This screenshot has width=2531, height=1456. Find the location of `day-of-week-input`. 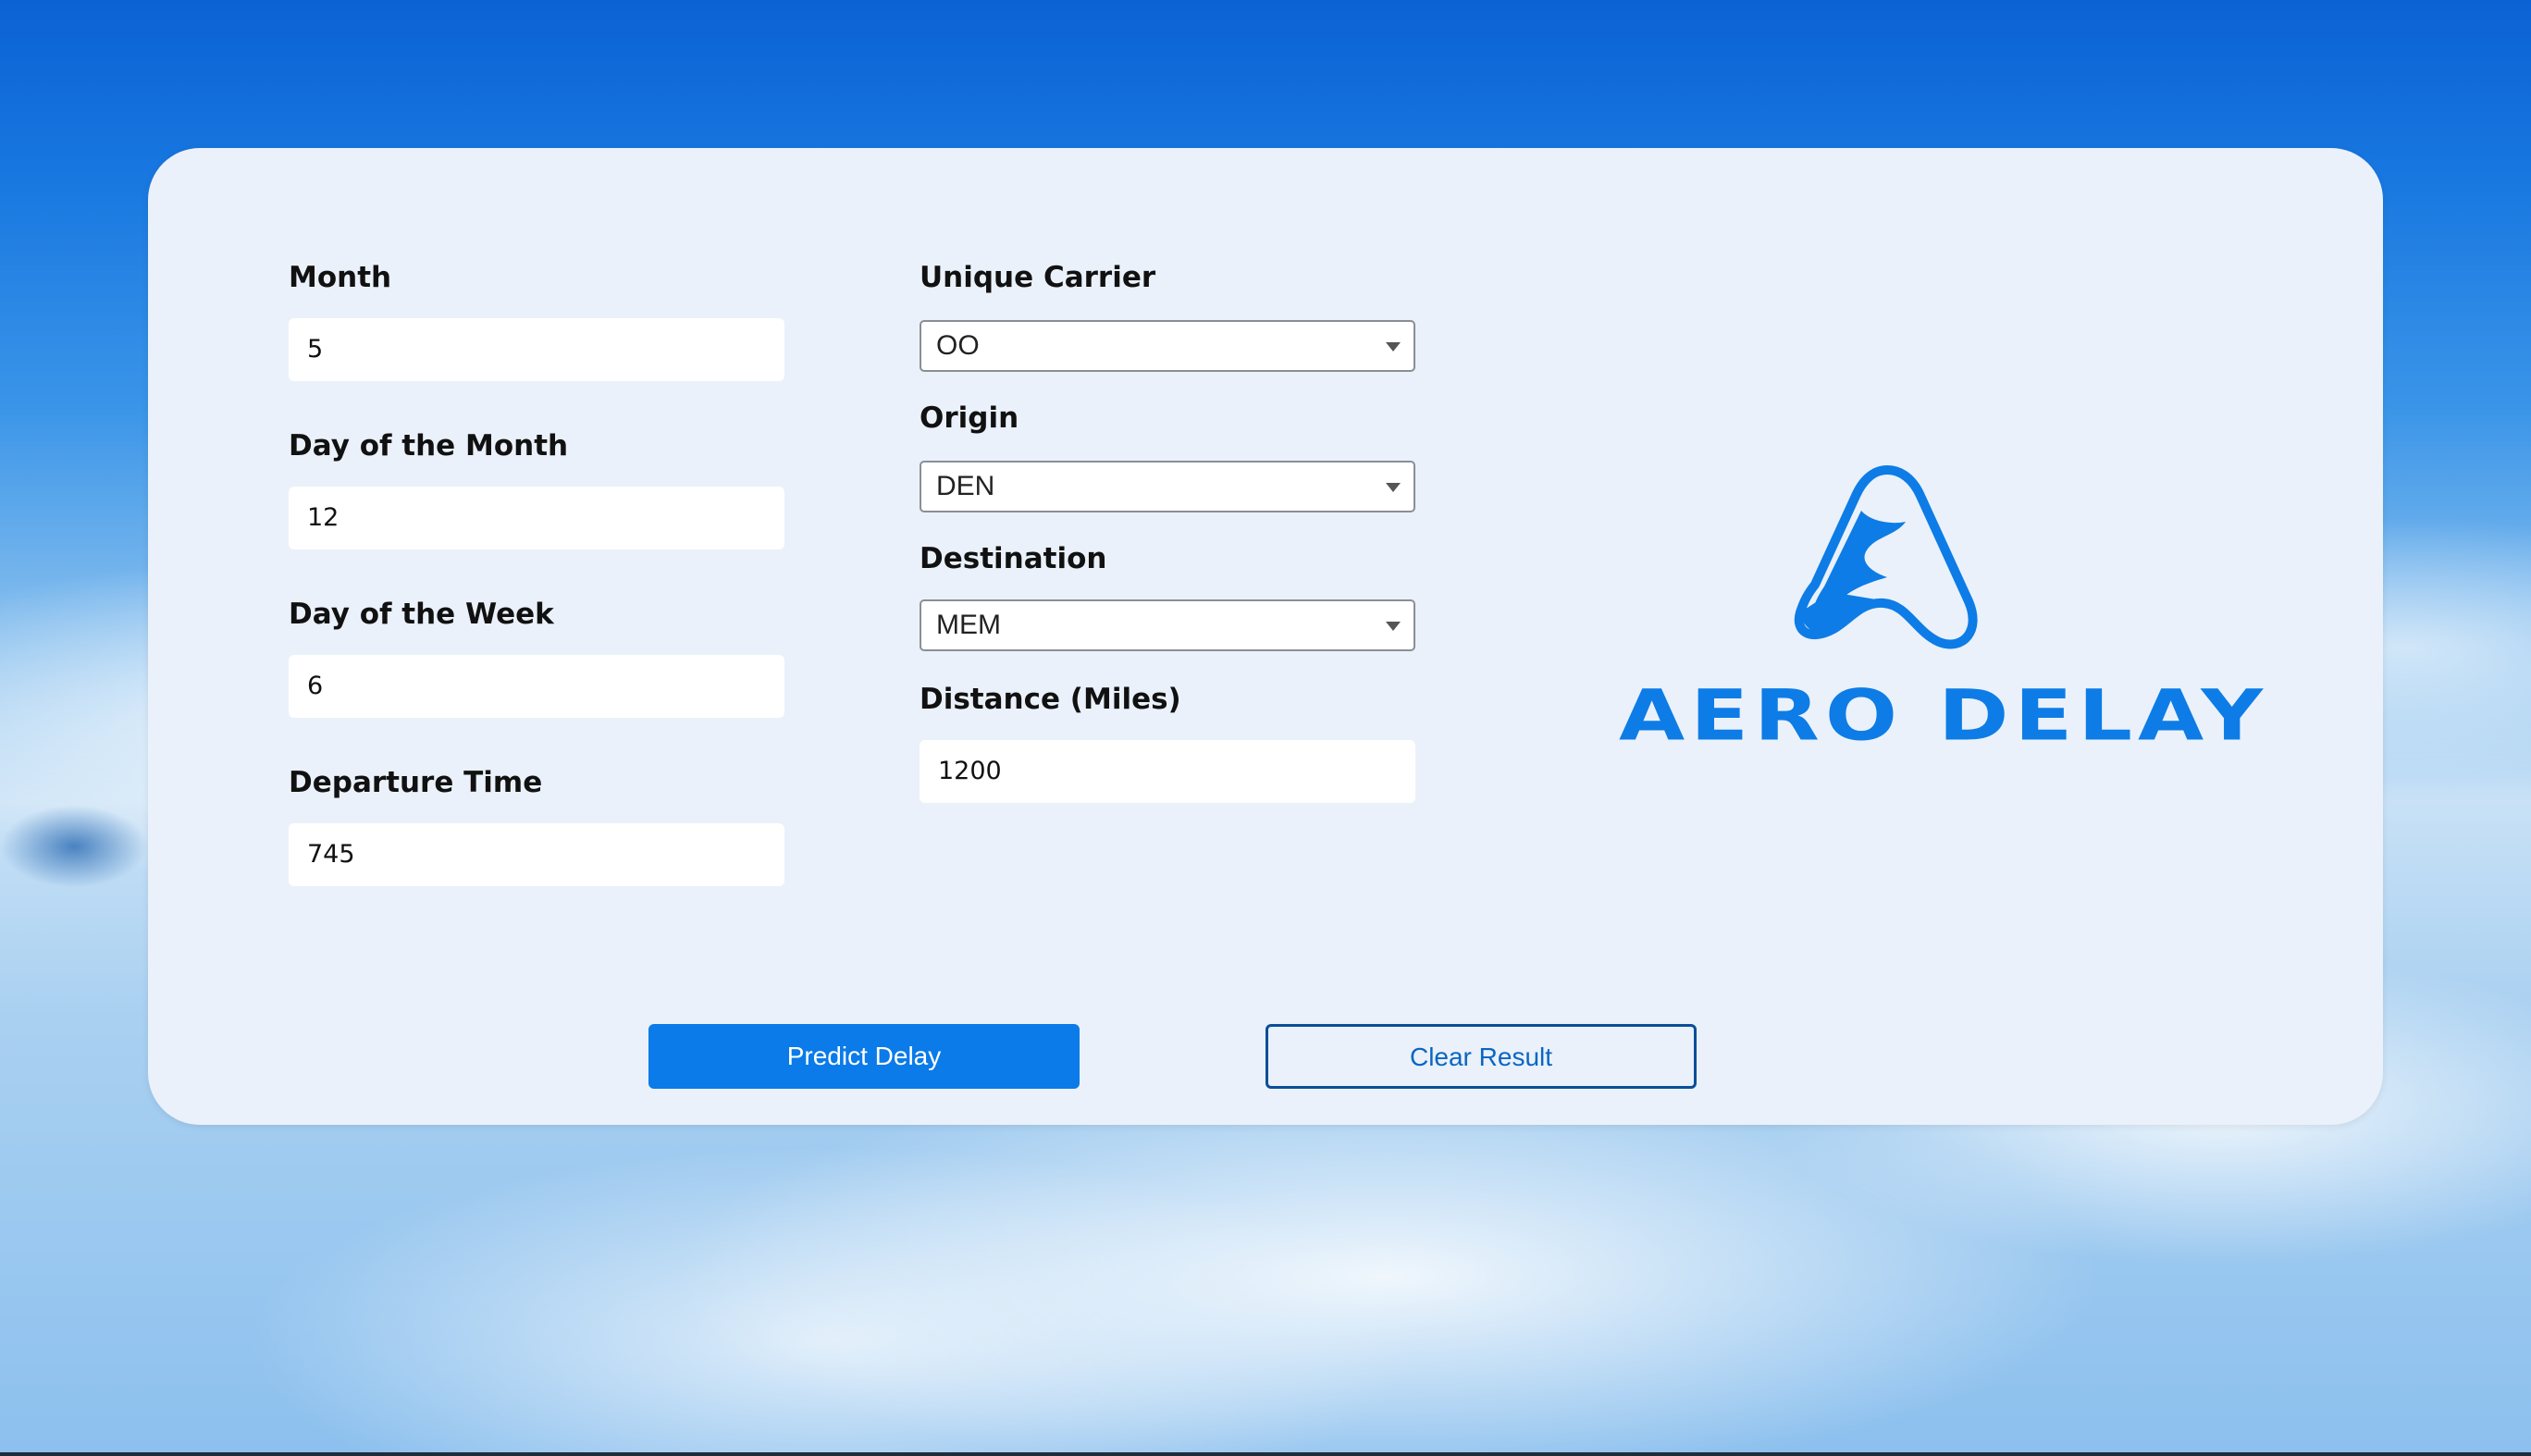

day-of-week-input is located at coordinates (536, 686).